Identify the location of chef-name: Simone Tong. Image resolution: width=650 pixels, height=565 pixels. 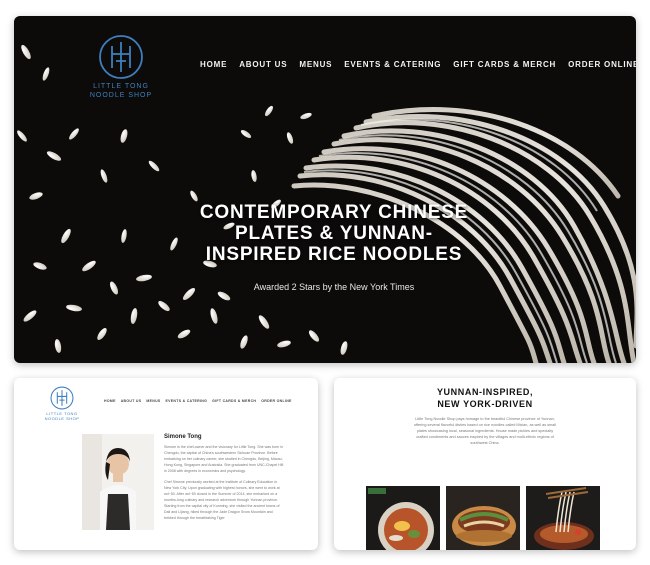
(183, 437).